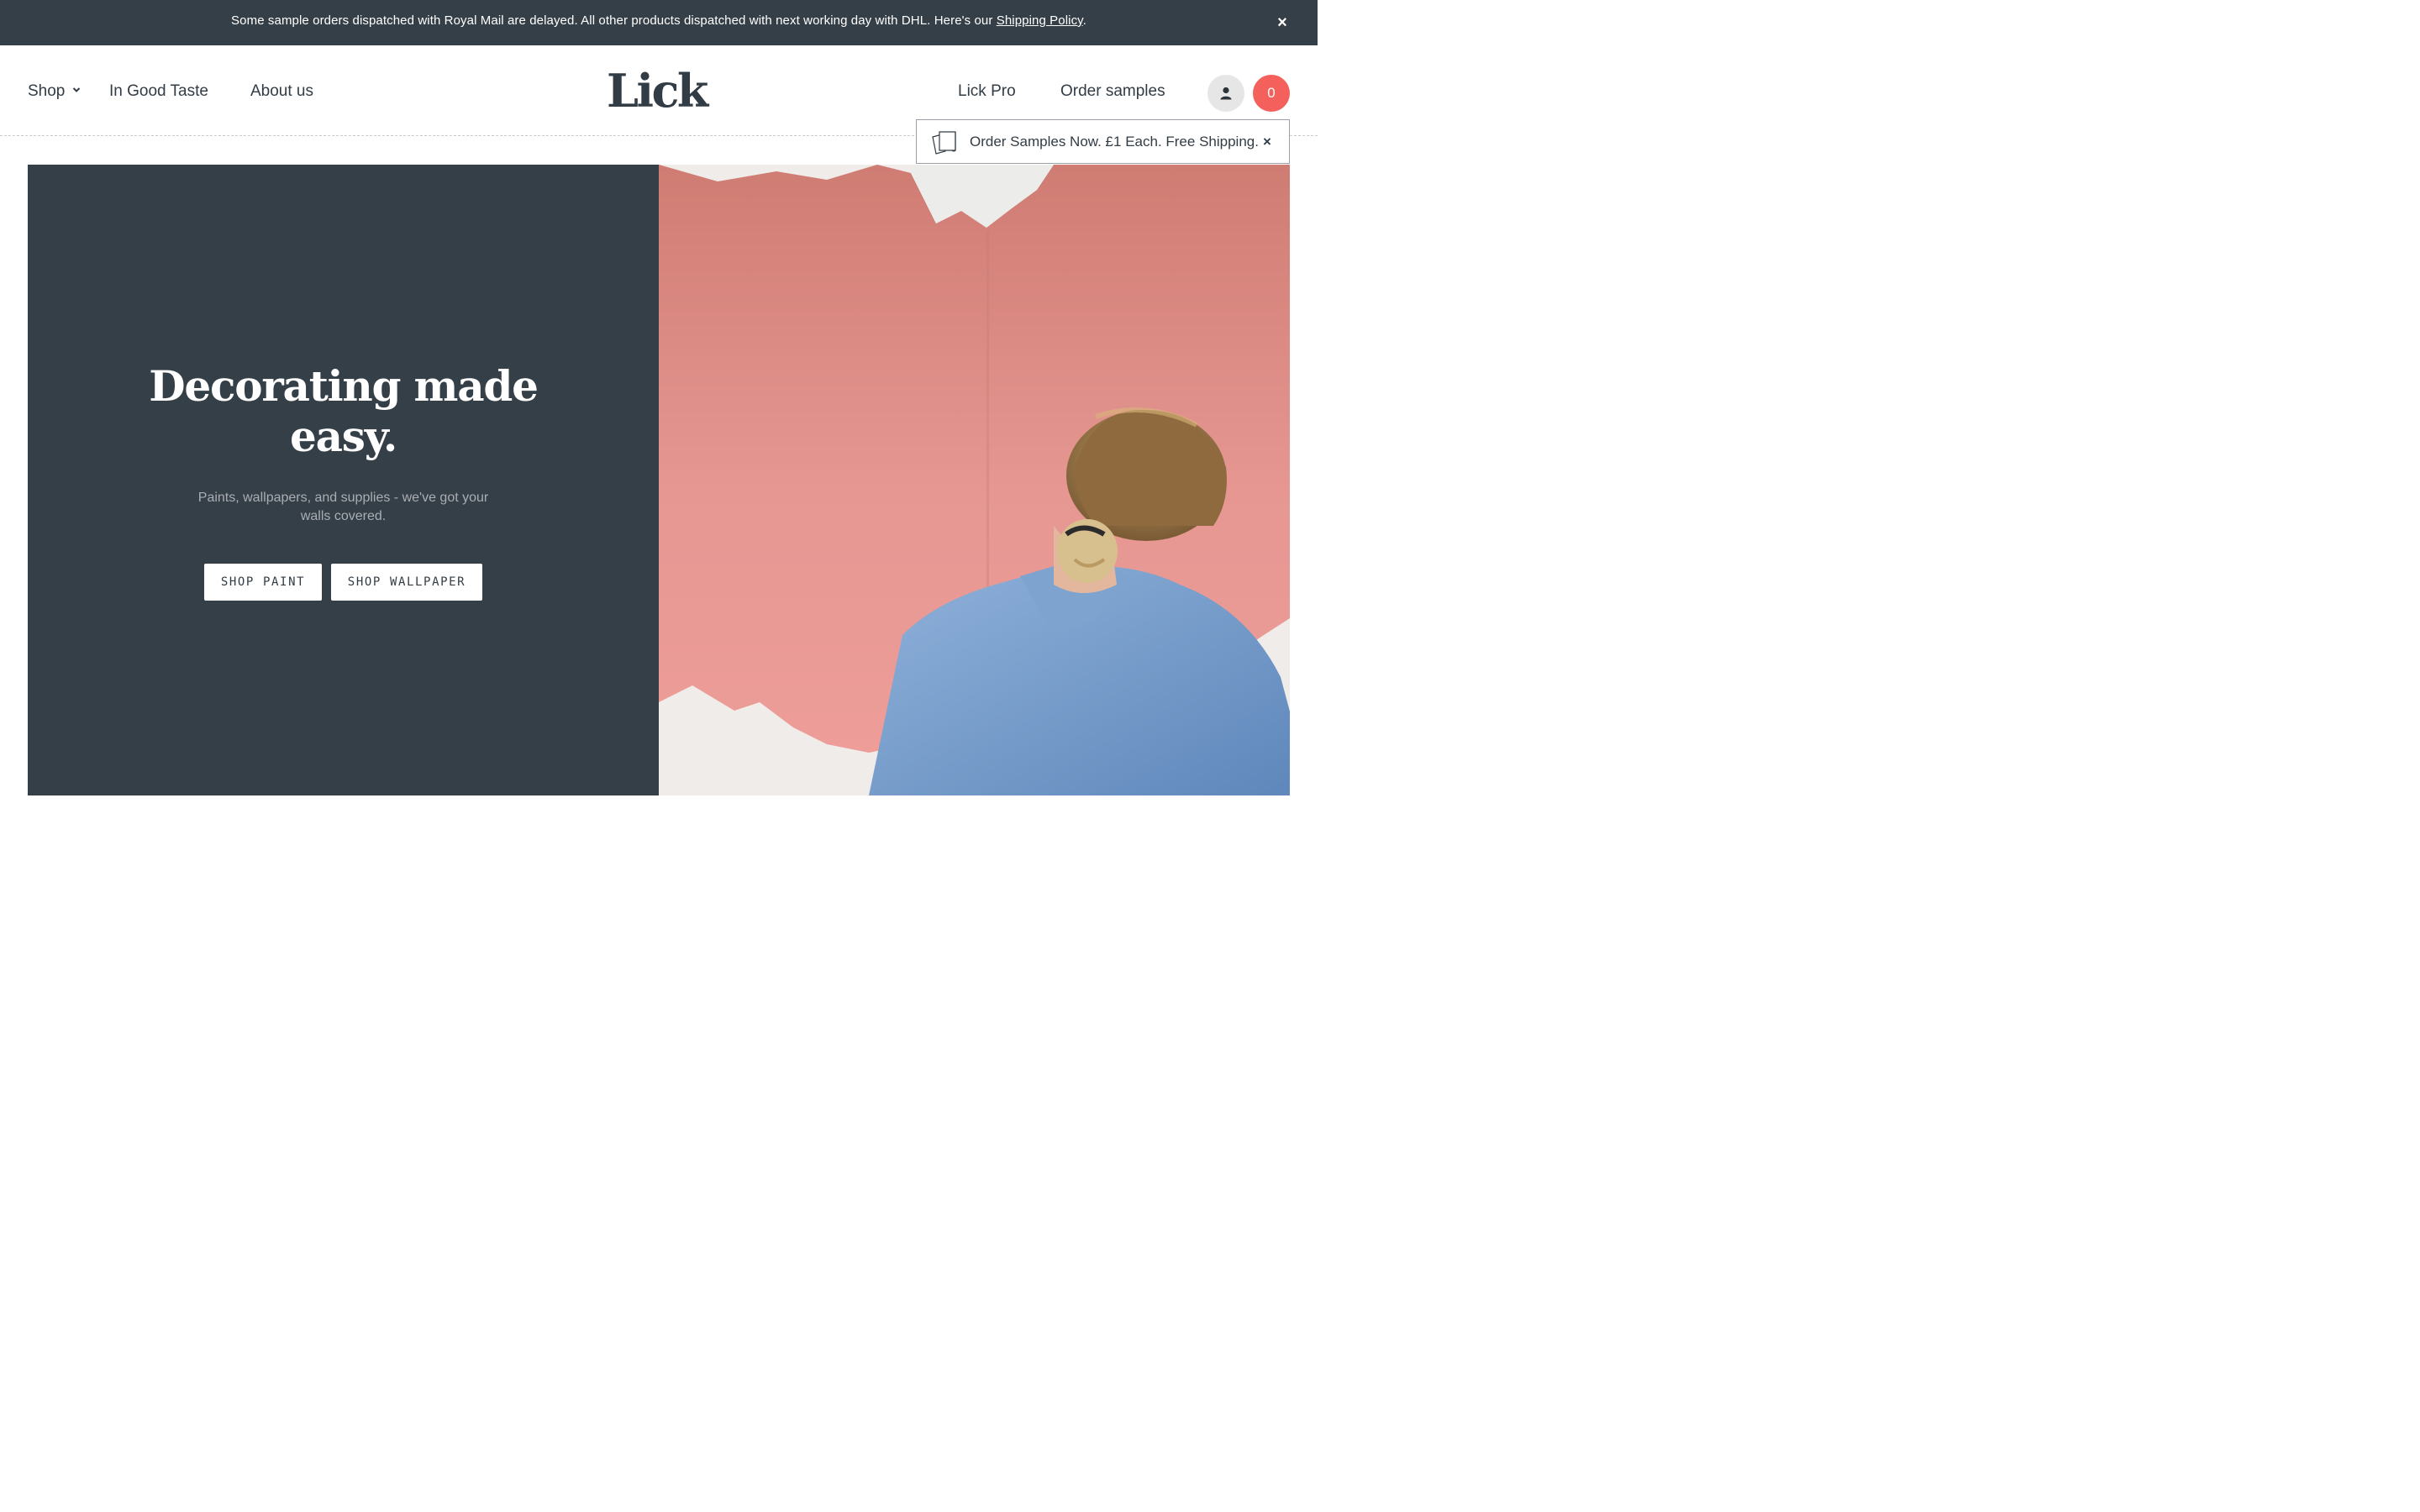  I want to click on nav-order-samples: Order samples, so click(1112, 91).